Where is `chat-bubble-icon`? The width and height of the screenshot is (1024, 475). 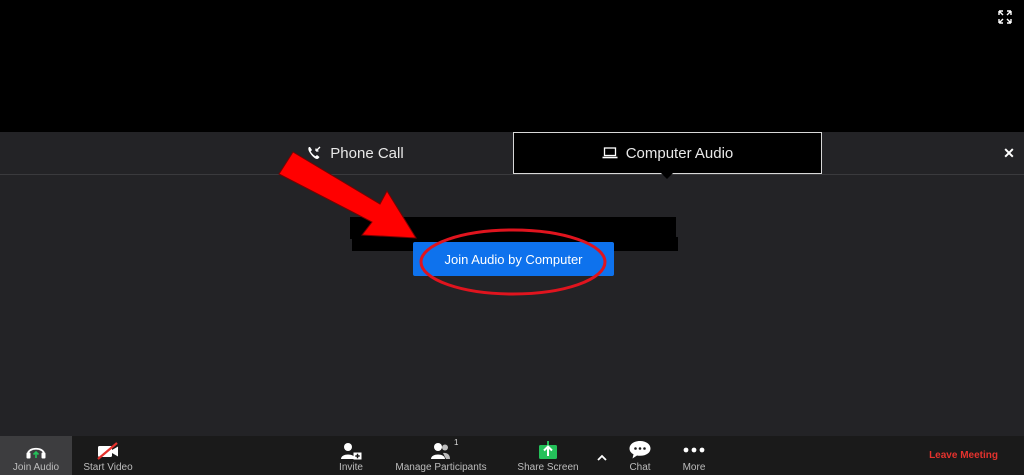 chat-bubble-icon is located at coordinates (640, 450).